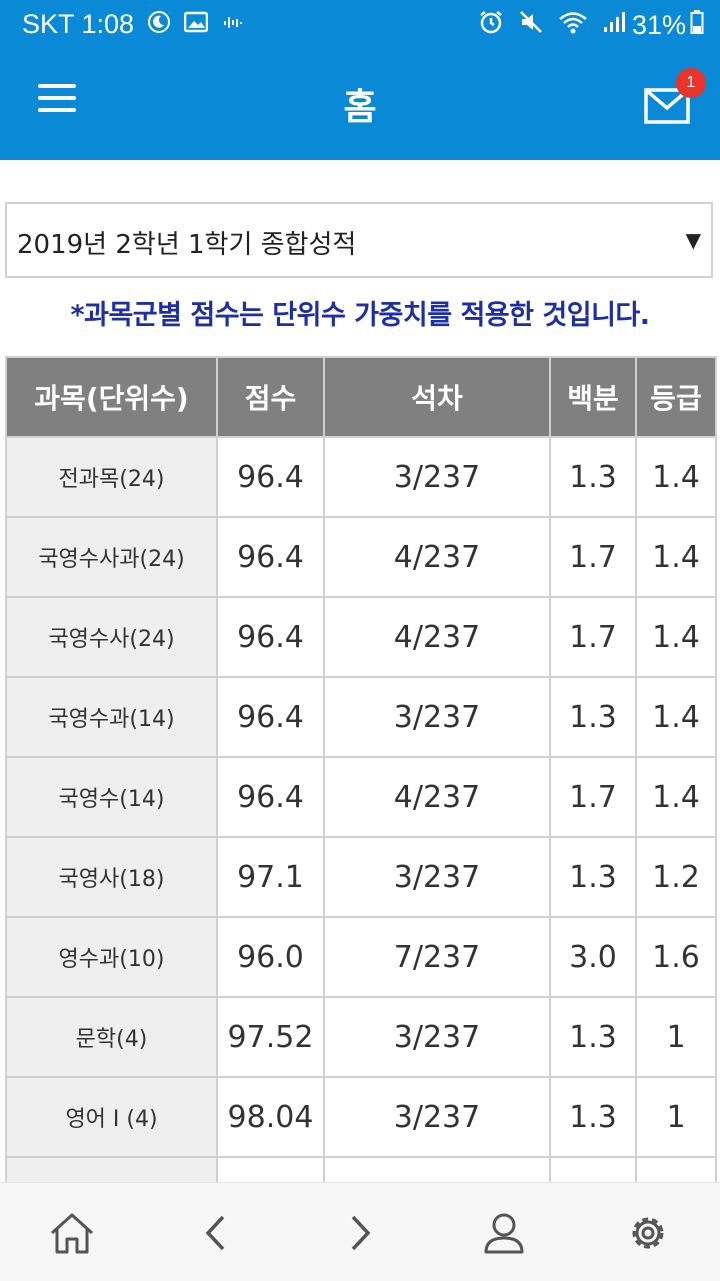 Image resolution: width=720 pixels, height=1281 pixels. Describe the element at coordinates (676, 877) in the screenshot. I see `grade-cell: 1.2` at that location.